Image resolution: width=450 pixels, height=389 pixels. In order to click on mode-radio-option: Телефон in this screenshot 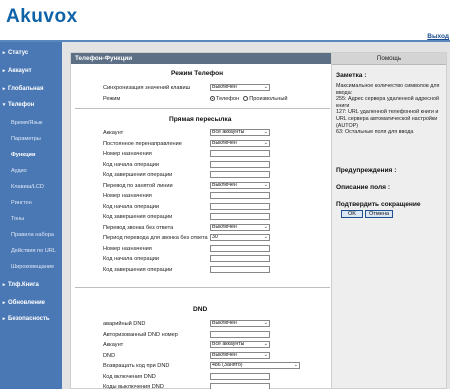, I will do `click(224, 99)`.